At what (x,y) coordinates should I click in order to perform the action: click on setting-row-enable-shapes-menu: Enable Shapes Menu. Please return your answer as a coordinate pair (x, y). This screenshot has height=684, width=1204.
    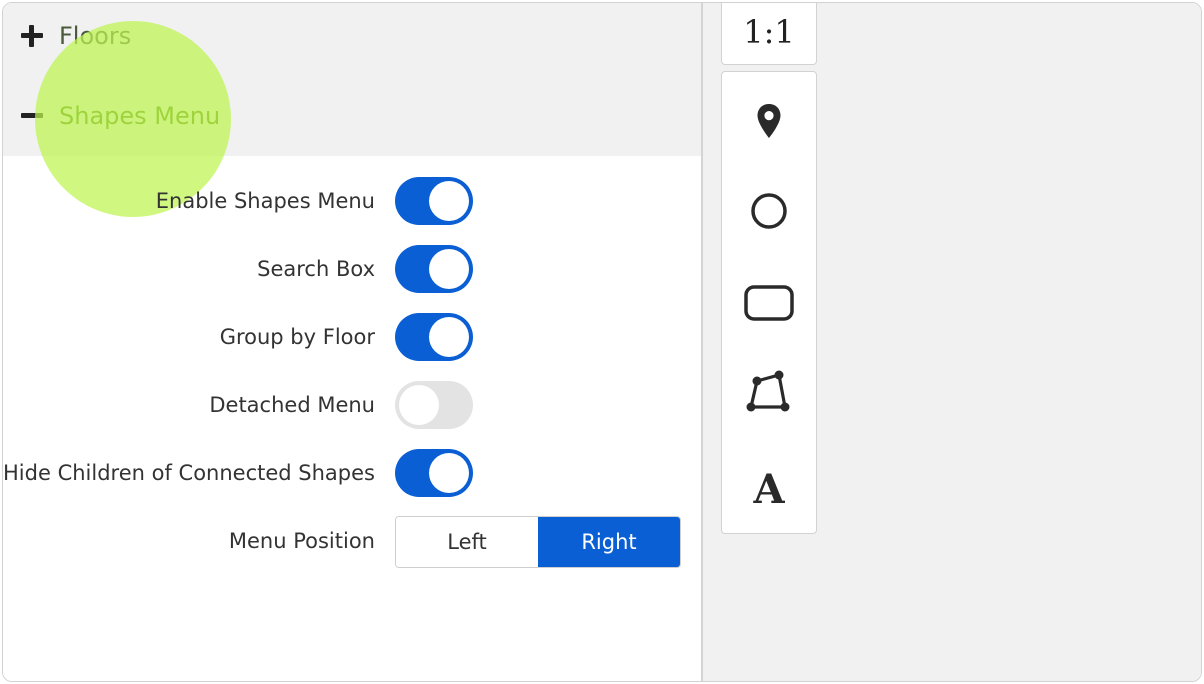
    Looking at the image, I should click on (352, 201).